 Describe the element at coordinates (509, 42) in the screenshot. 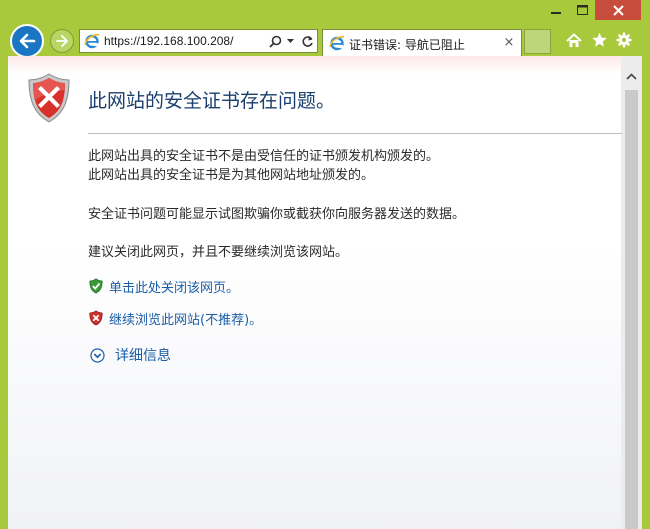

I see `tab-close-button: ×` at that location.